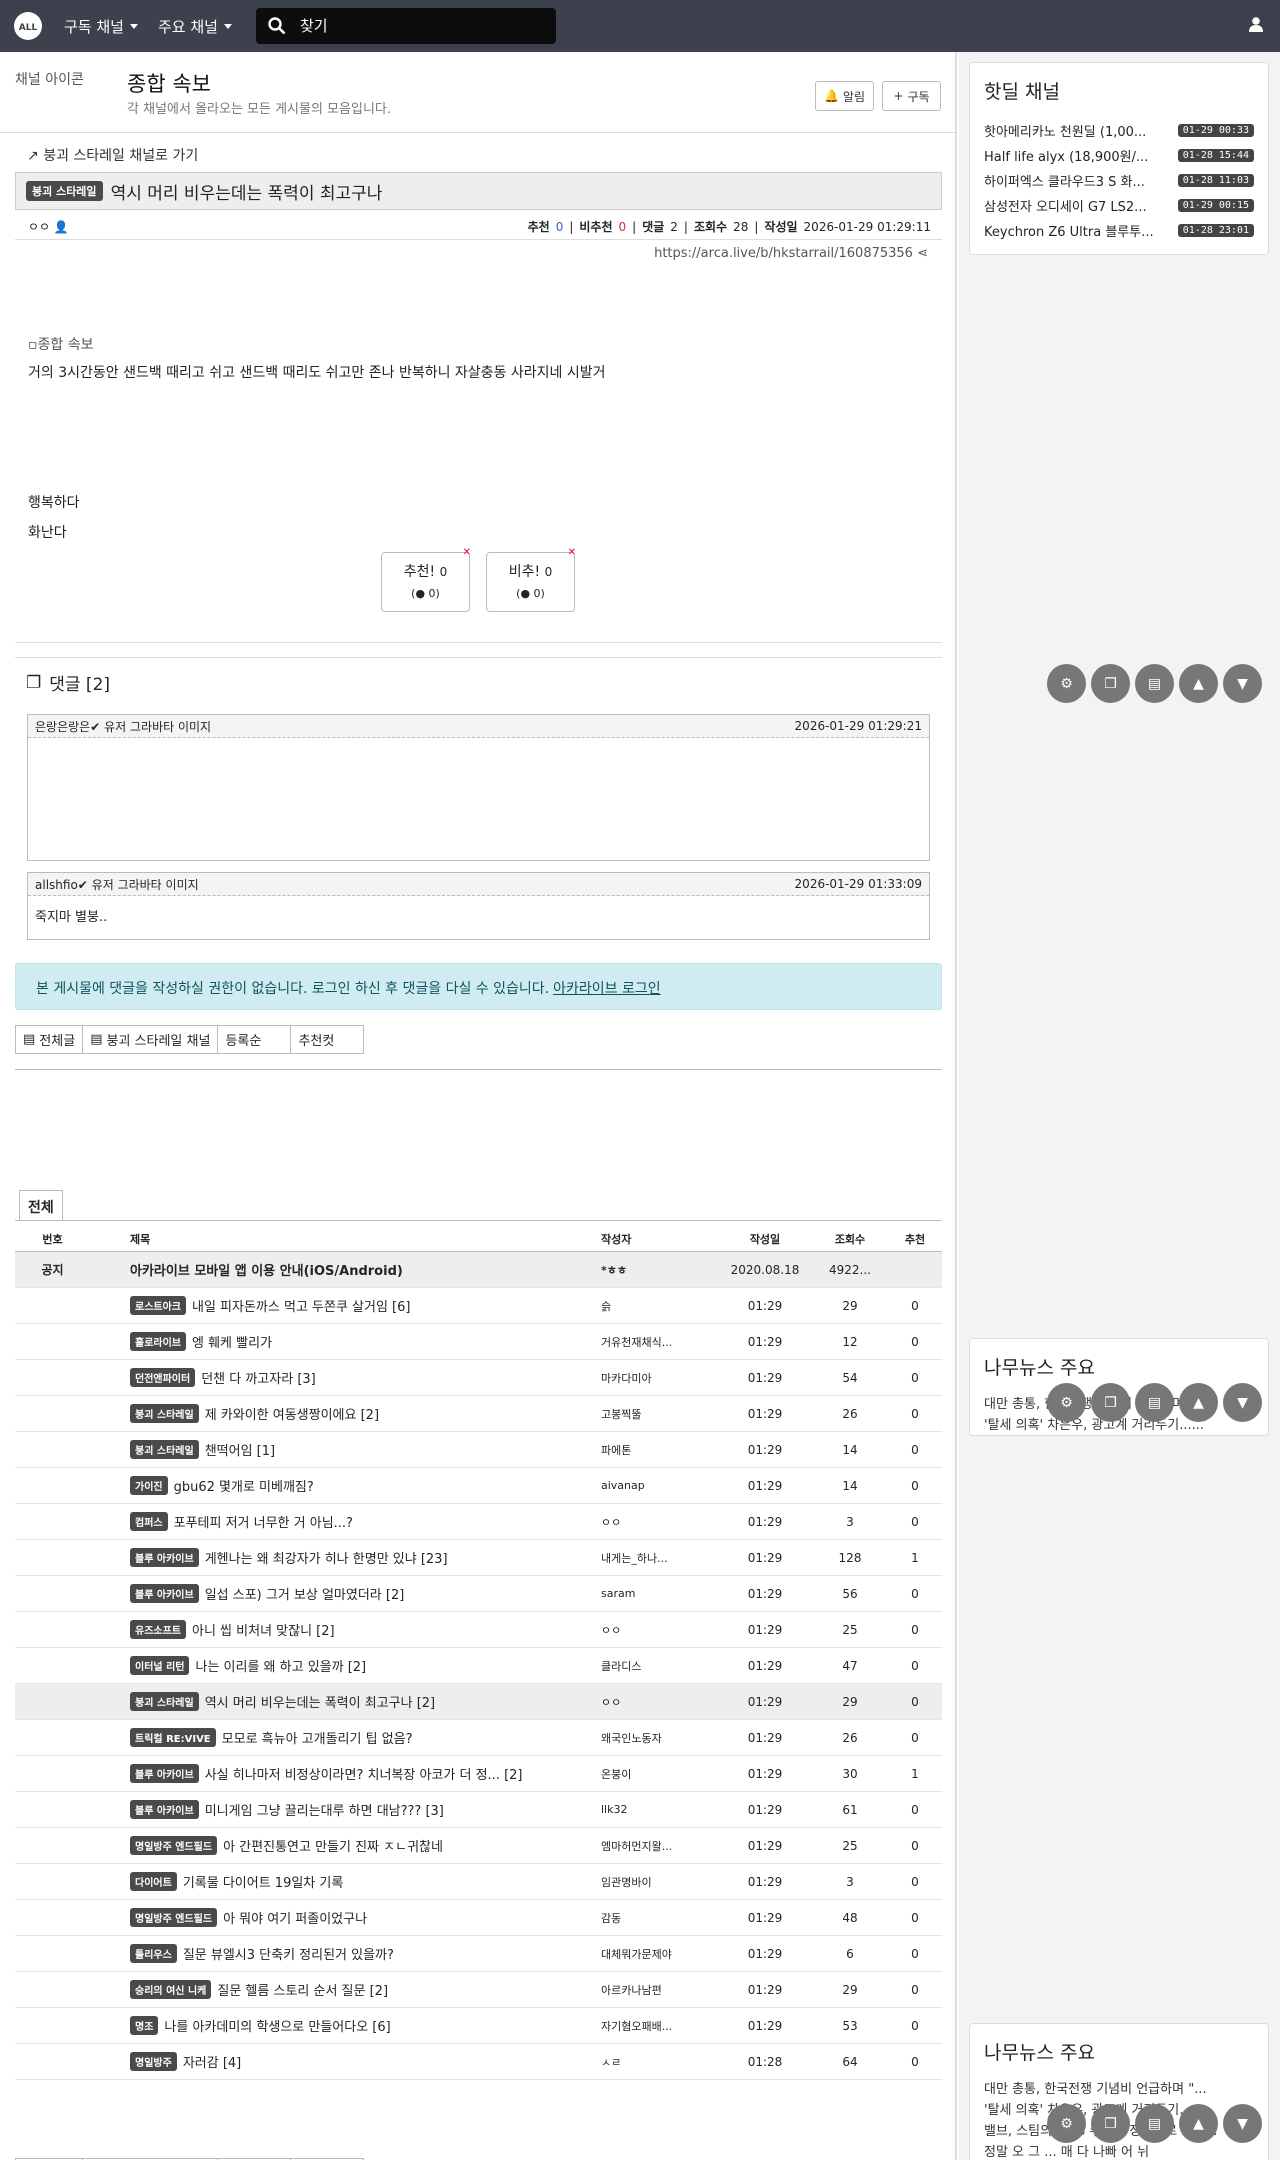  I want to click on row-title: 이터널 리턴 나는 이리를 왜 하고 있을까 [2], so click(361, 1665).